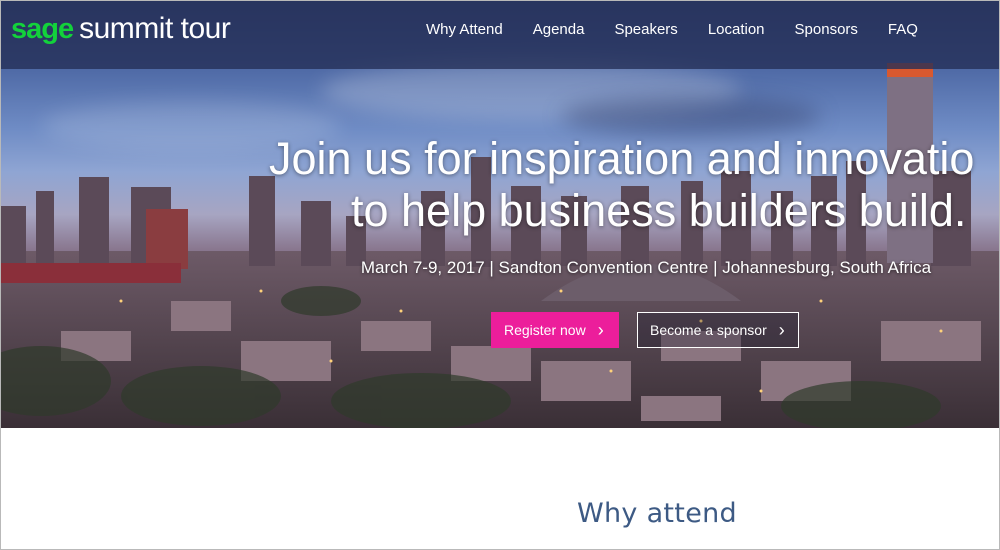 This screenshot has height=550, width=1000. I want to click on hero-headline-line-2: to help business builders build., so click(659, 210).